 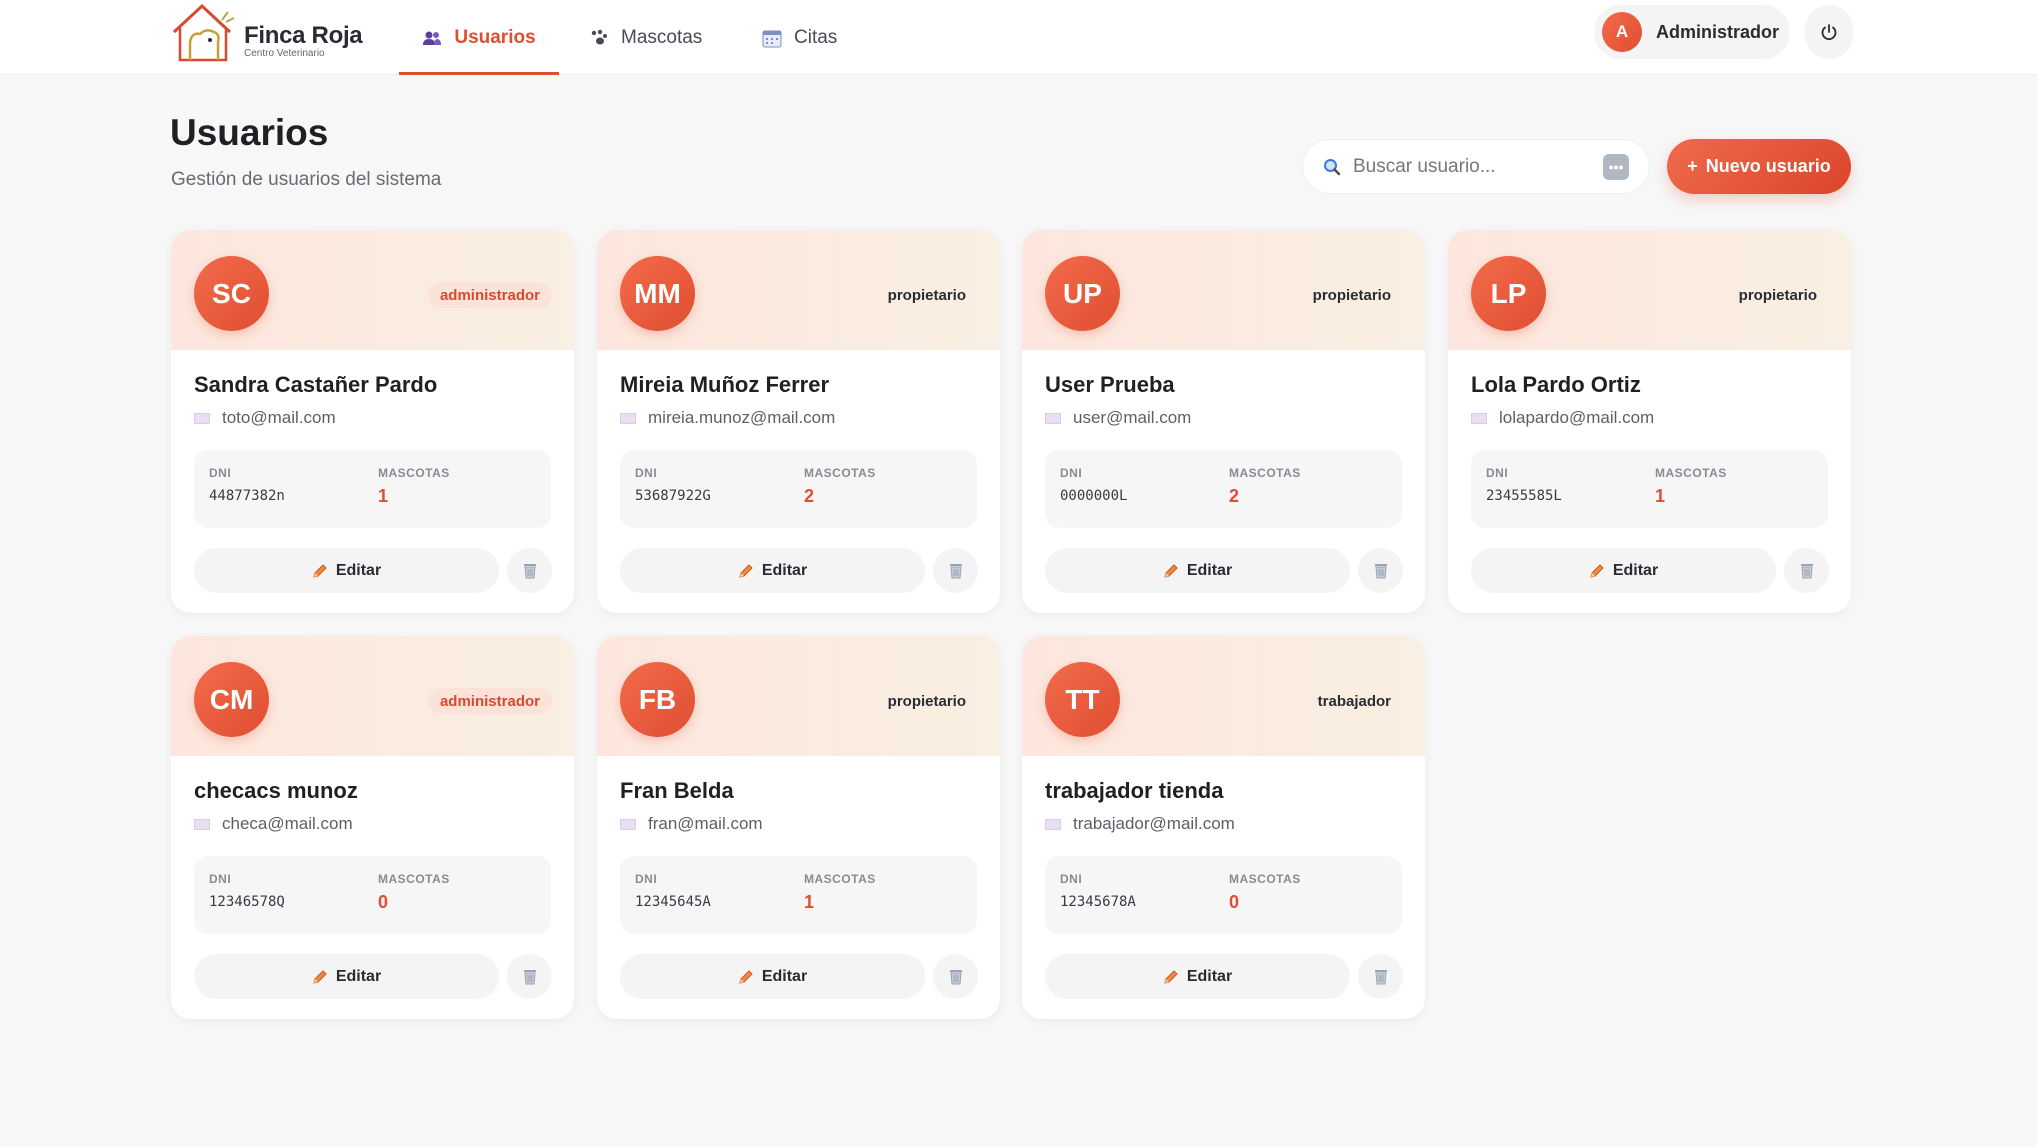 I want to click on dni-value: 44877382n, so click(x=247, y=496).